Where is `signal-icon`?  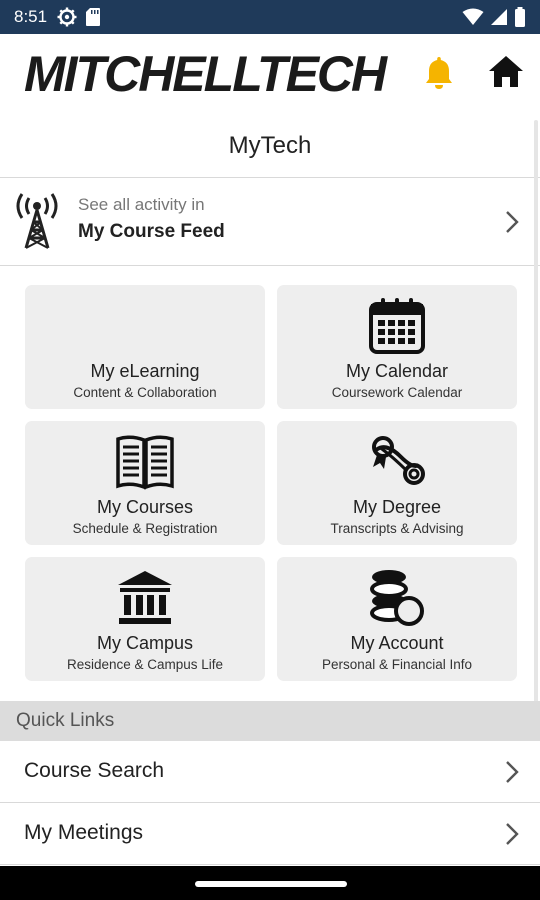
signal-icon is located at coordinates (499, 17).